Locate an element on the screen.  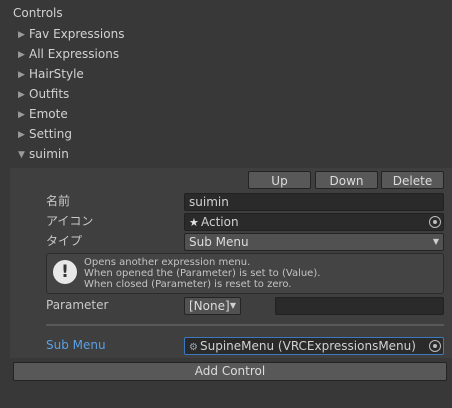
foldout-emote: ▶ Emote is located at coordinates (43, 114).